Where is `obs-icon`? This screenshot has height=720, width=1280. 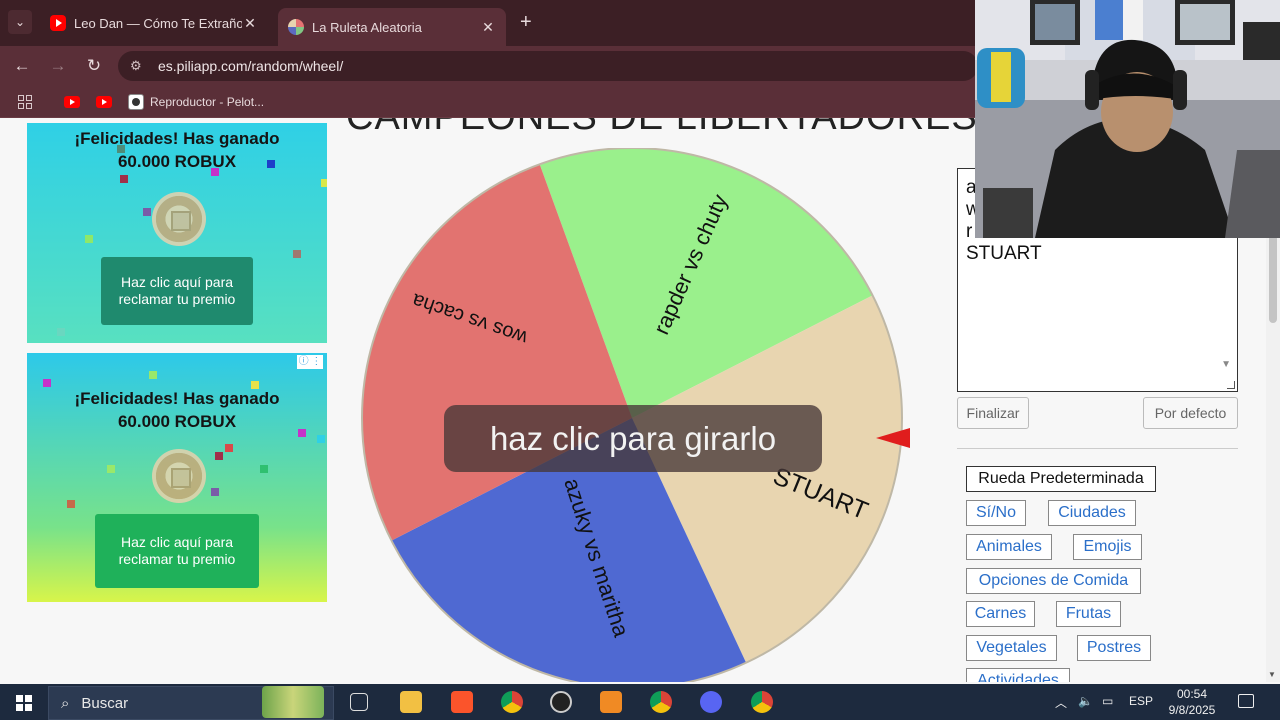
obs-icon is located at coordinates (561, 702).